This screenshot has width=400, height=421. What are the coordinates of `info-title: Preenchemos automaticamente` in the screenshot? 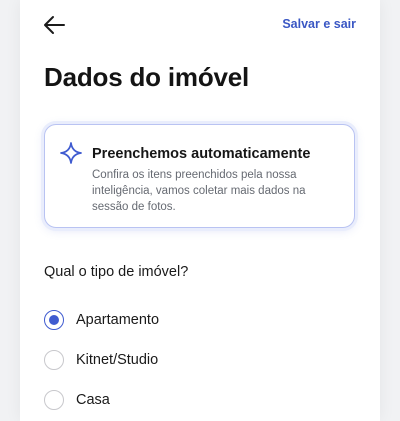 It's located at (201, 154).